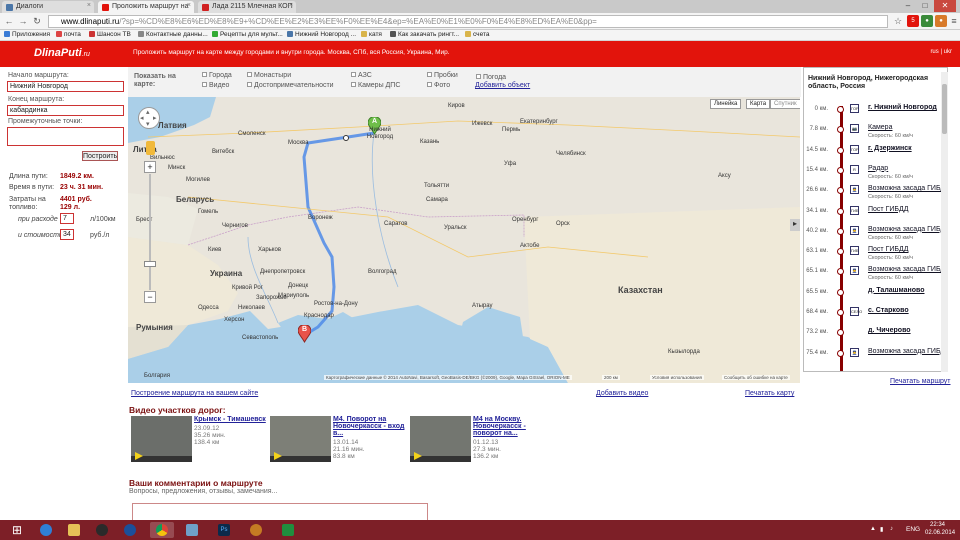  I want to click on checkbox-weather: Погода, so click(491, 77).